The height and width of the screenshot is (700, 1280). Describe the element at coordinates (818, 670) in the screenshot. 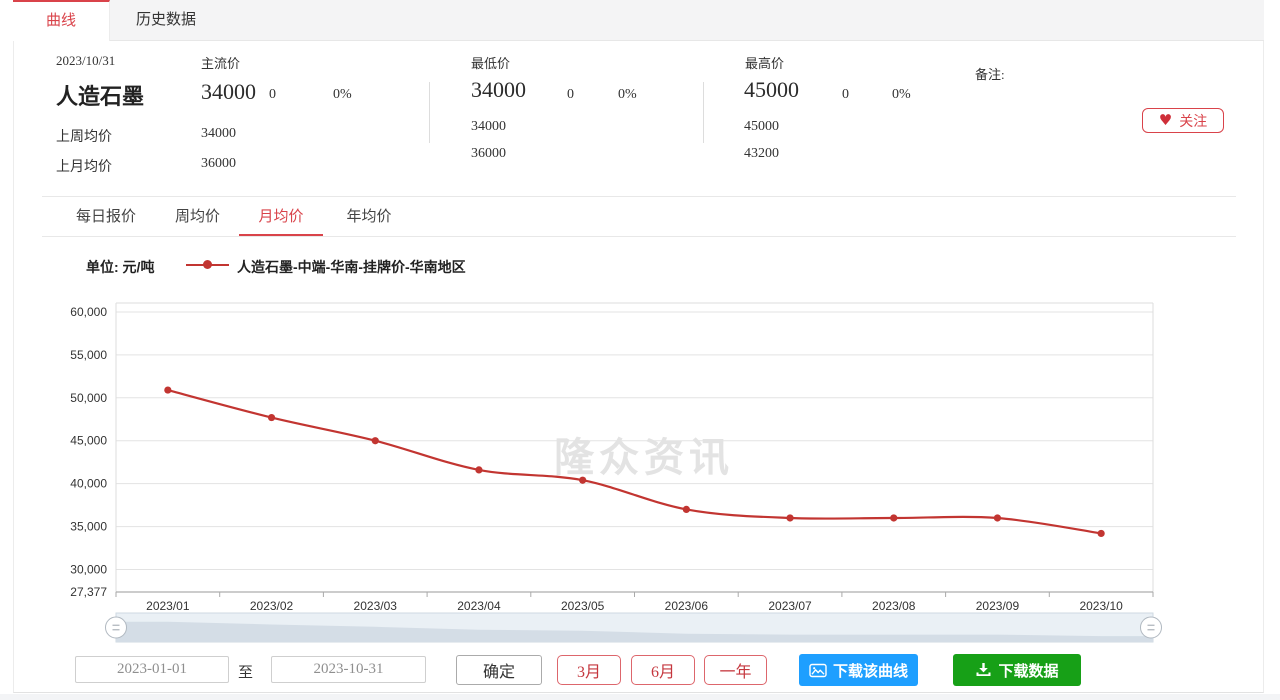

I see `image-icon` at that location.